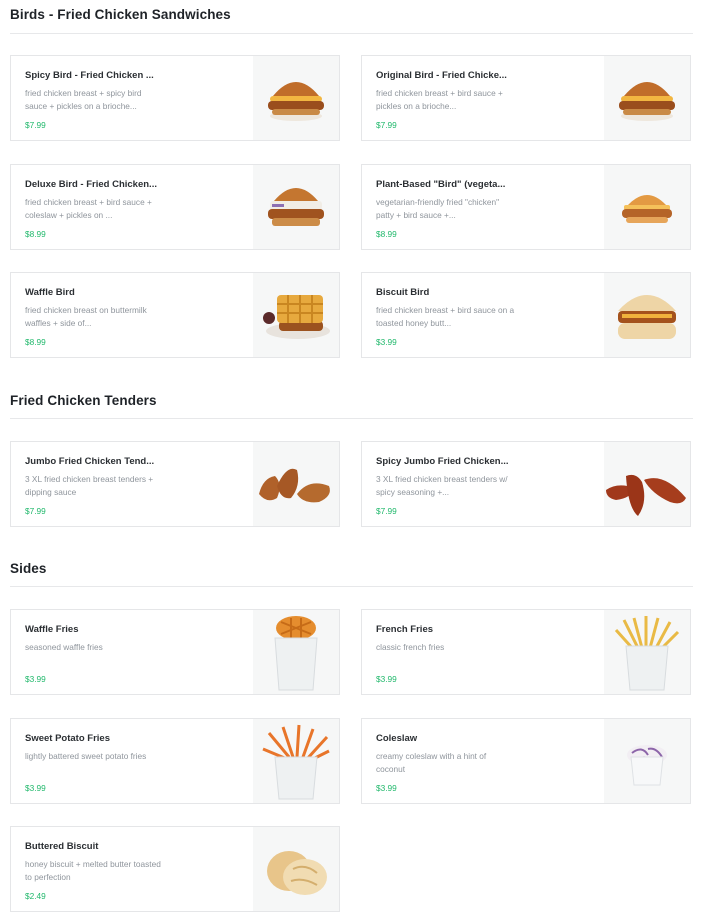 The image size is (721, 918). I want to click on item-name: Sweet Potato Fries, so click(67, 738).